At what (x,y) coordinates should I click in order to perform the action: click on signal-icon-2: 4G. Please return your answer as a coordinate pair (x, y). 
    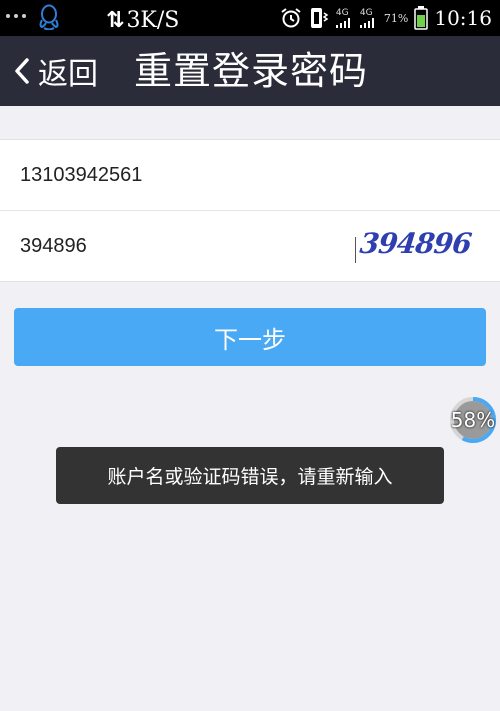
    Looking at the image, I should click on (368, 17).